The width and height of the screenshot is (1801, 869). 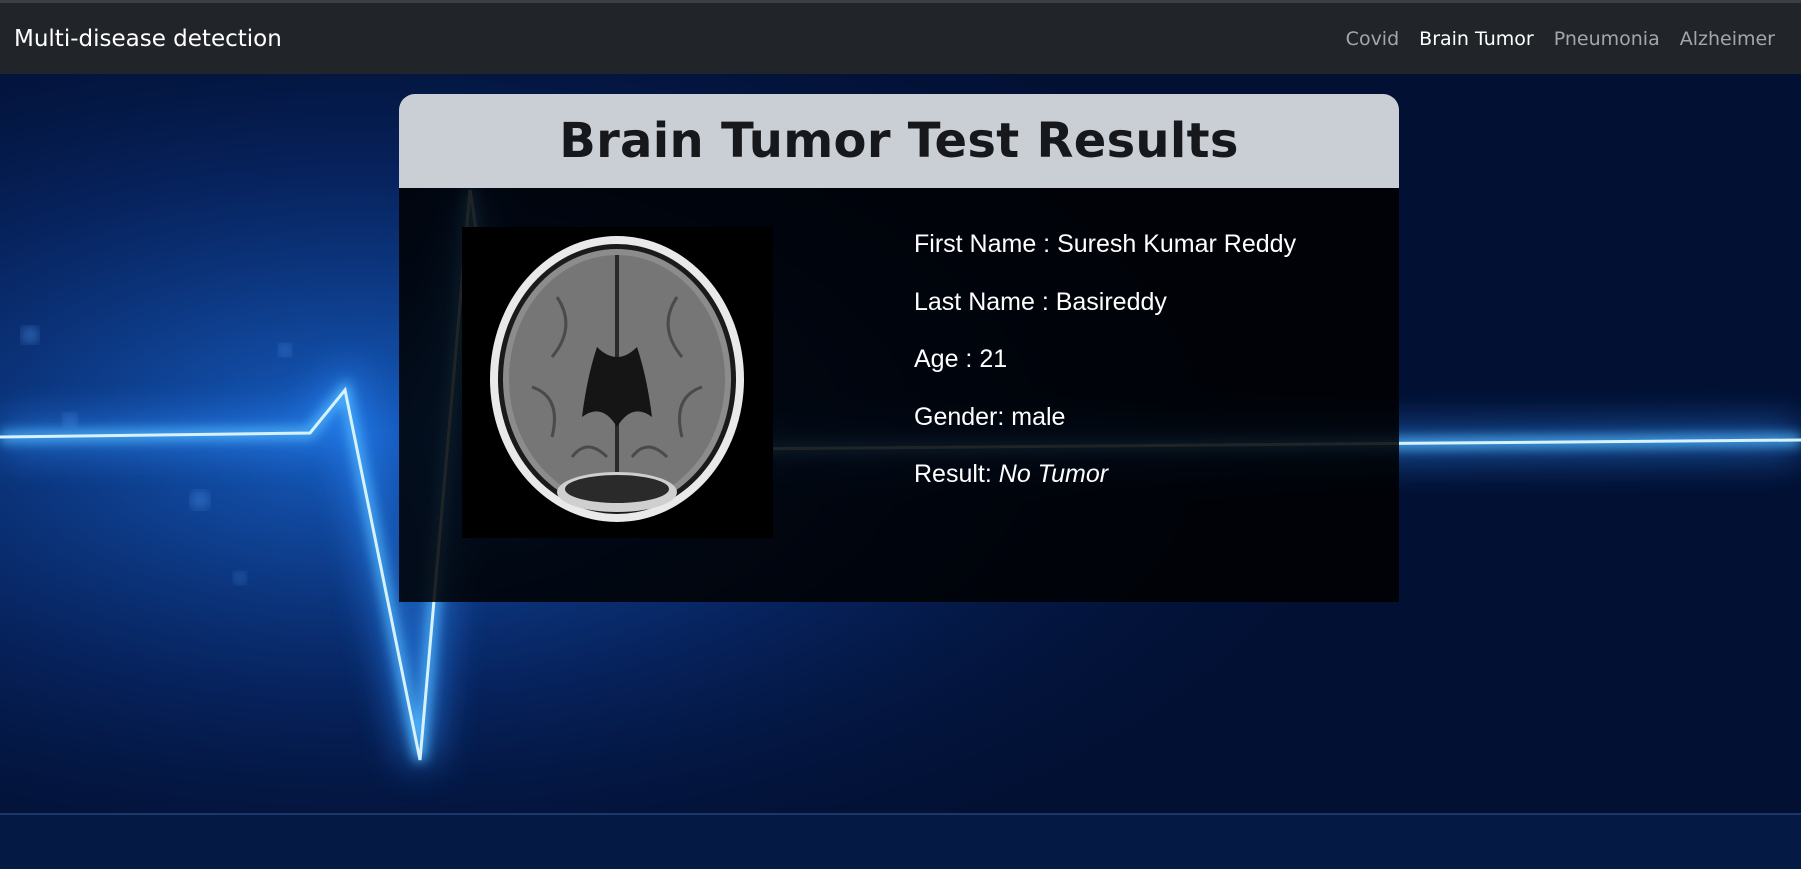 What do you see at coordinates (1040, 301) in the screenshot?
I see `last-name-text: Last Name : Basireddy` at bounding box center [1040, 301].